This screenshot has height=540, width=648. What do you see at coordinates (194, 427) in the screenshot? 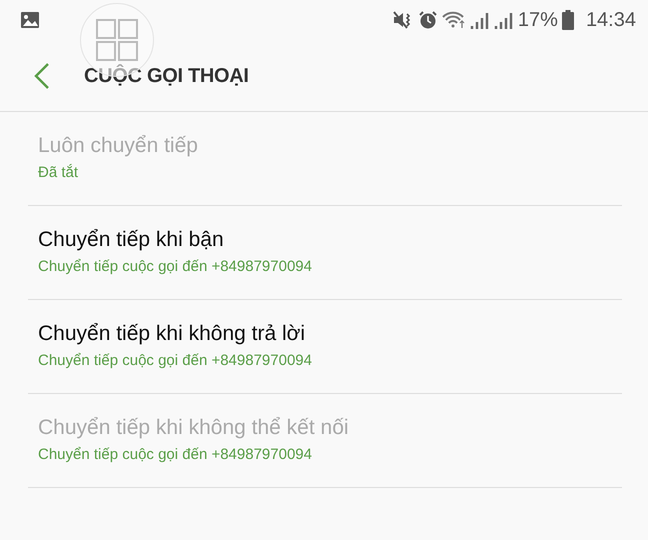
I see `item-title: Chuyển tiếp khi không thể kết nối` at bounding box center [194, 427].